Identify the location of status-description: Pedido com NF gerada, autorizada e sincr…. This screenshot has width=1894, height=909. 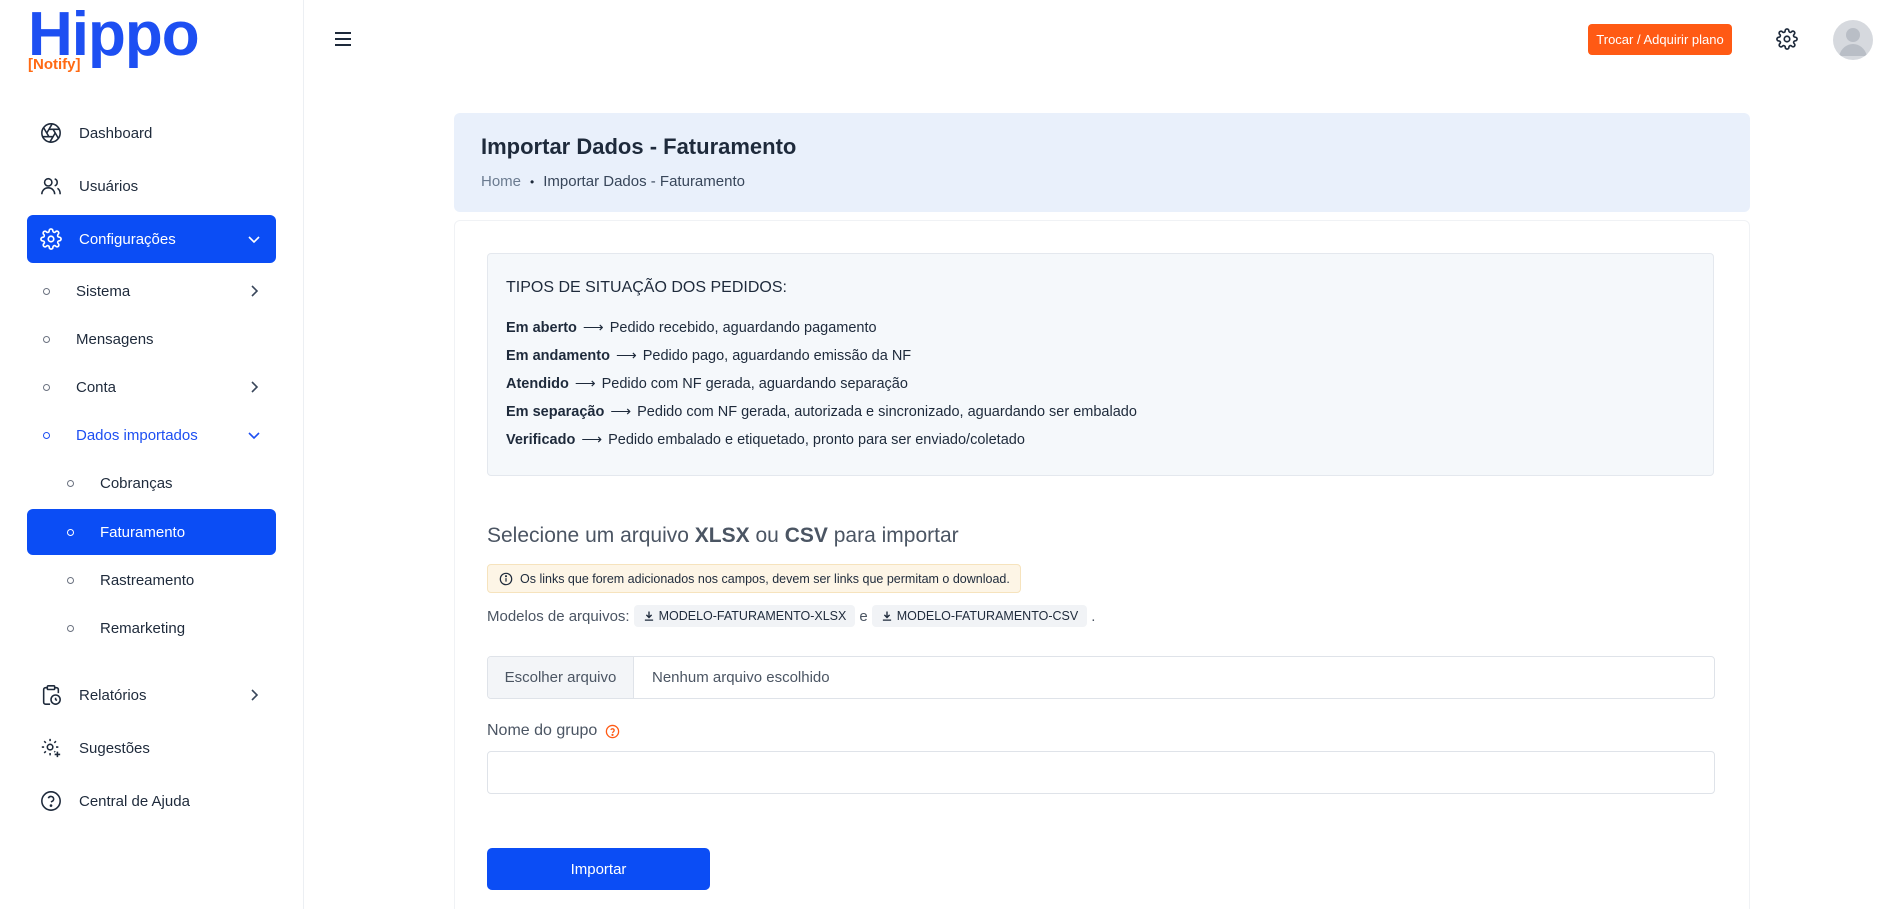
(887, 412).